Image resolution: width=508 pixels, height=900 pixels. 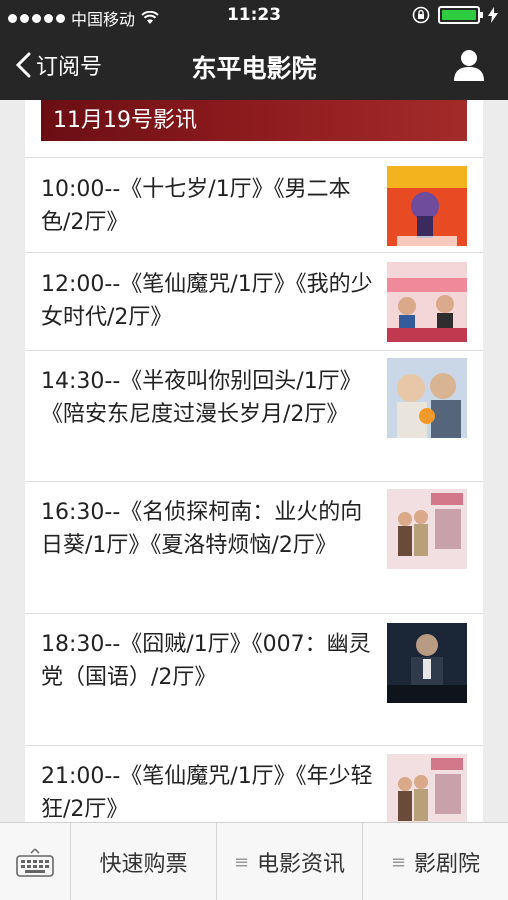 I want to click on schedule-text: 10:00--《十七岁/1厅》《男二本色/2厅》, so click(x=196, y=206).